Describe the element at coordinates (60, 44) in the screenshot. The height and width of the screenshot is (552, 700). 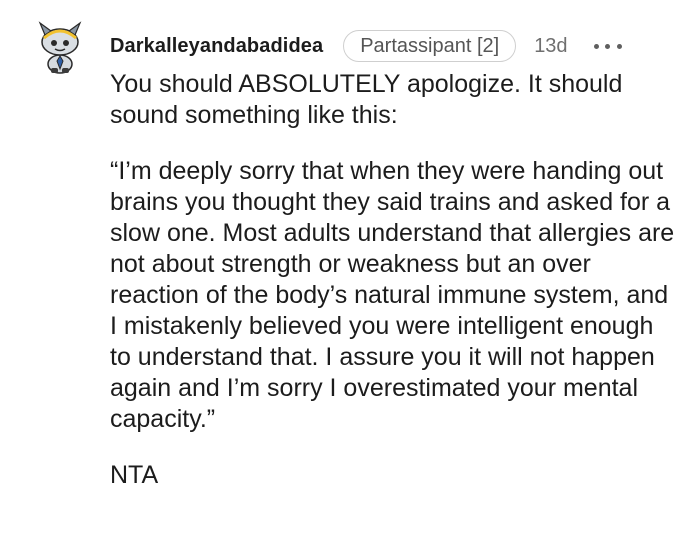
I see `snoo-avatar-icon` at that location.